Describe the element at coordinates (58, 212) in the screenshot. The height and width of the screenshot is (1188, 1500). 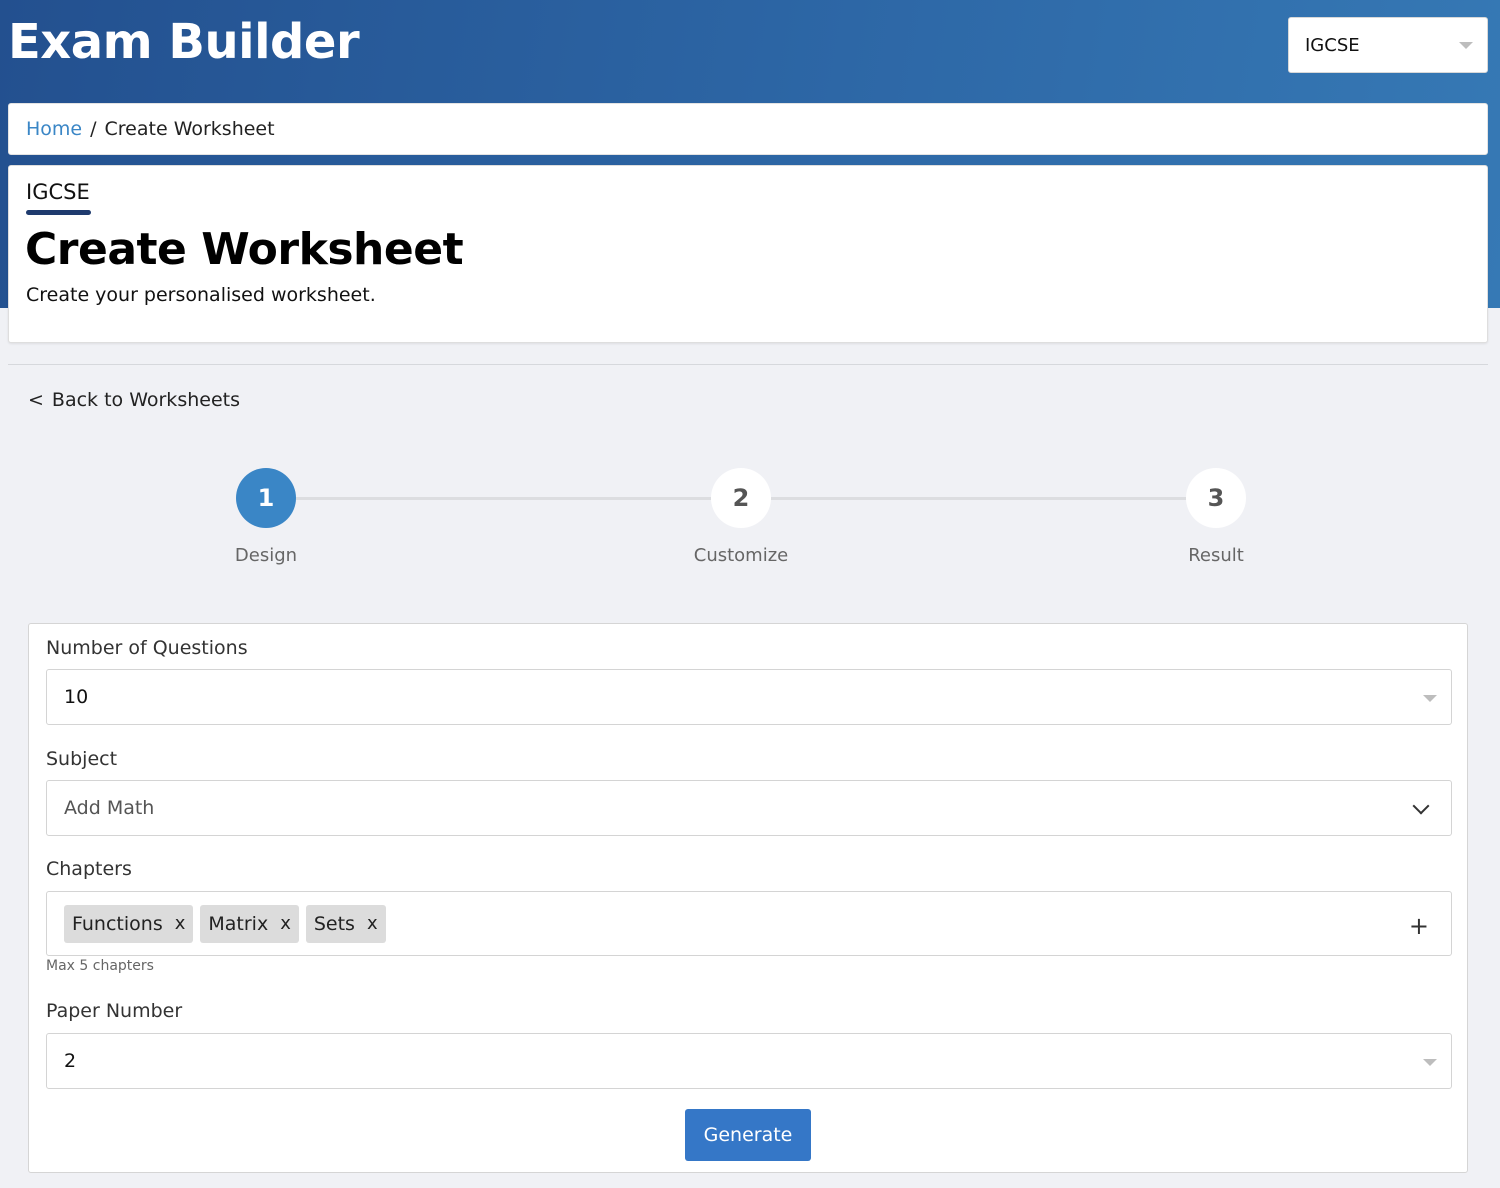
I see `board-tag-underline` at that location.